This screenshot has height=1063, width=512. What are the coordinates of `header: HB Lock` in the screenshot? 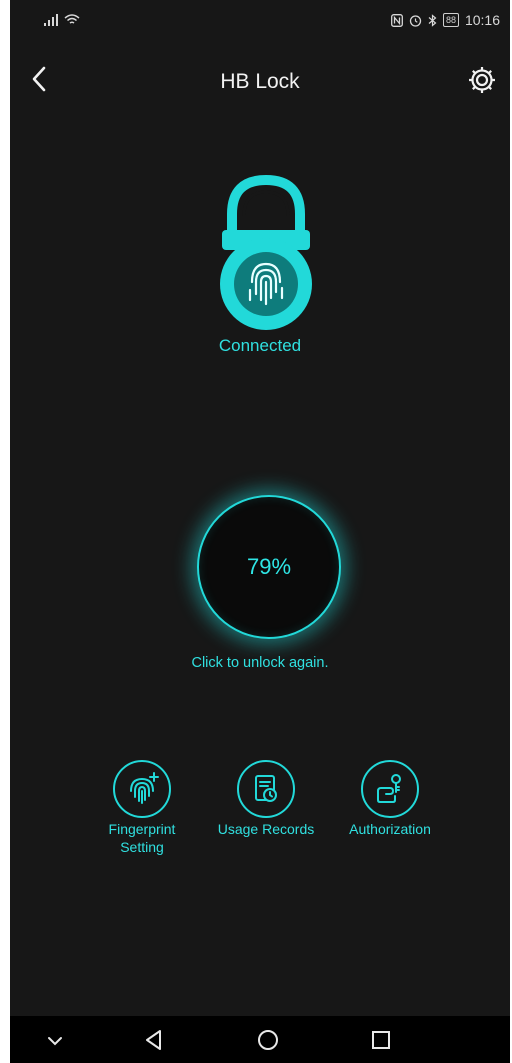 It's located at (260, 80).